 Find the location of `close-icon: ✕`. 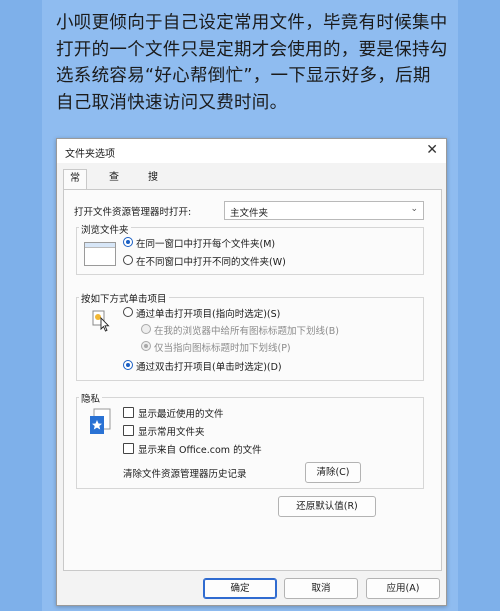

close-icon: ✕ is located at coordinates (432, 150).